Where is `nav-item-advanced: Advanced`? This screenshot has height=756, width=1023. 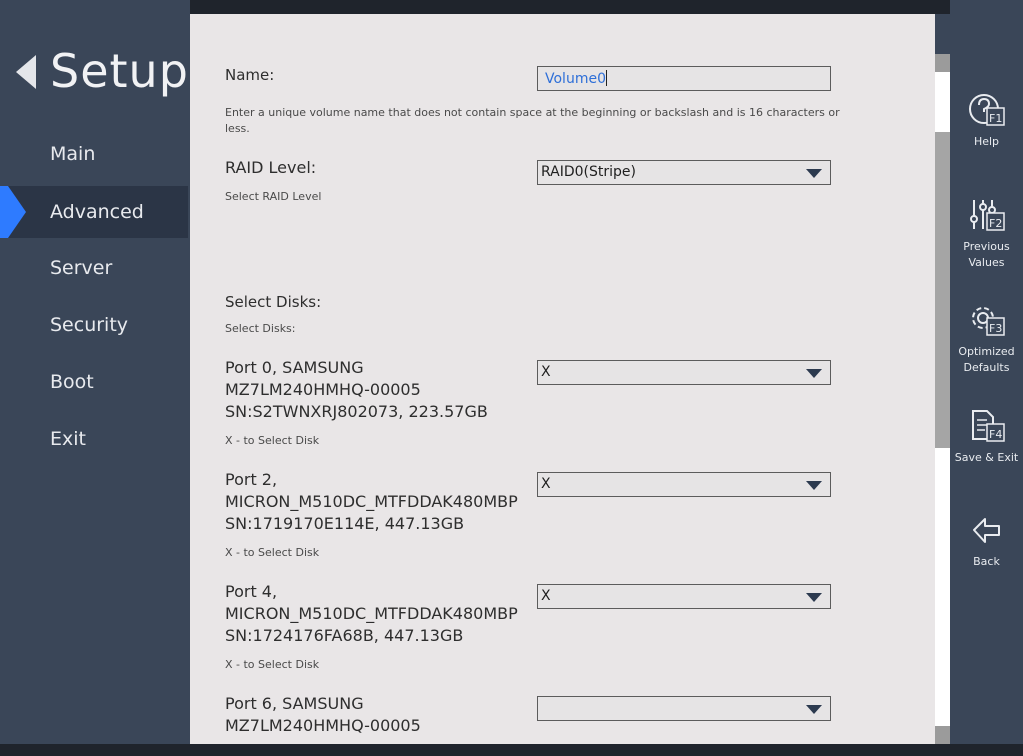 nav-item-advanced: Advanced is located at coordinates (94, 212).